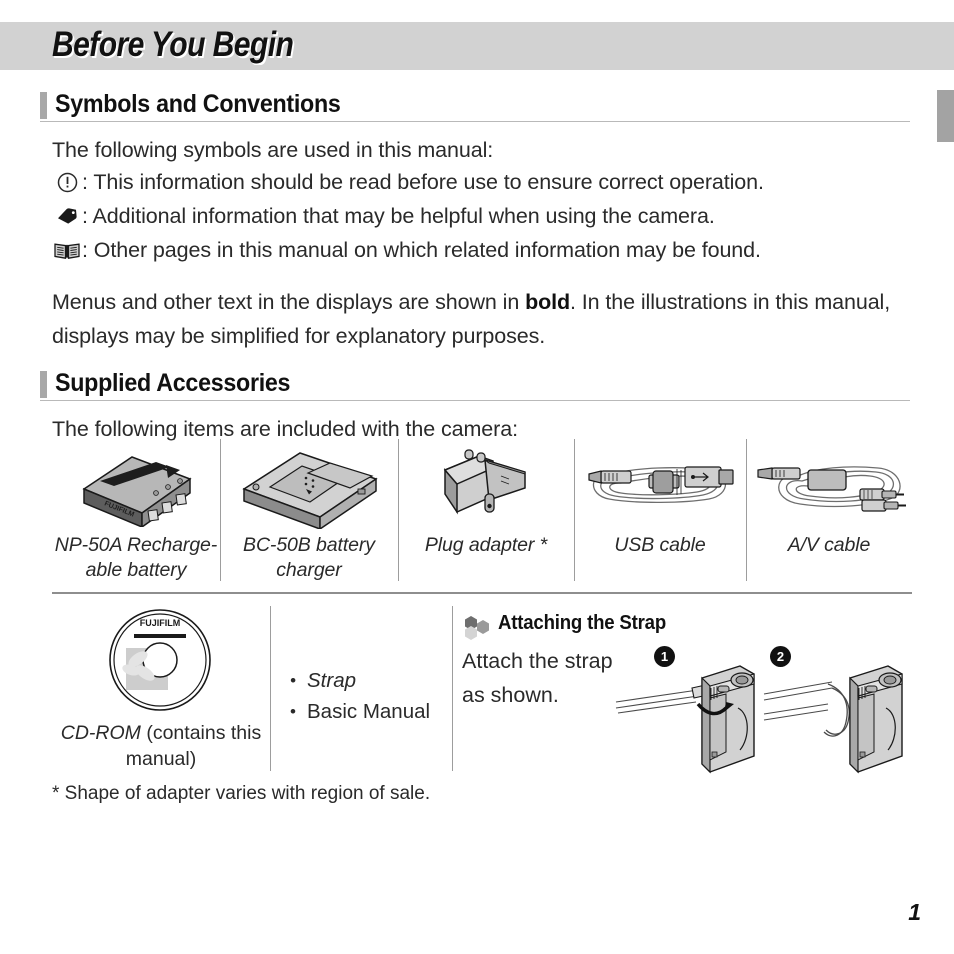 This screenshot has width=954, height=954. Describe the element at coordinates (829, 545) in the screenshot. I see `accessory-av-cable-caption: A/V cable` at that location.